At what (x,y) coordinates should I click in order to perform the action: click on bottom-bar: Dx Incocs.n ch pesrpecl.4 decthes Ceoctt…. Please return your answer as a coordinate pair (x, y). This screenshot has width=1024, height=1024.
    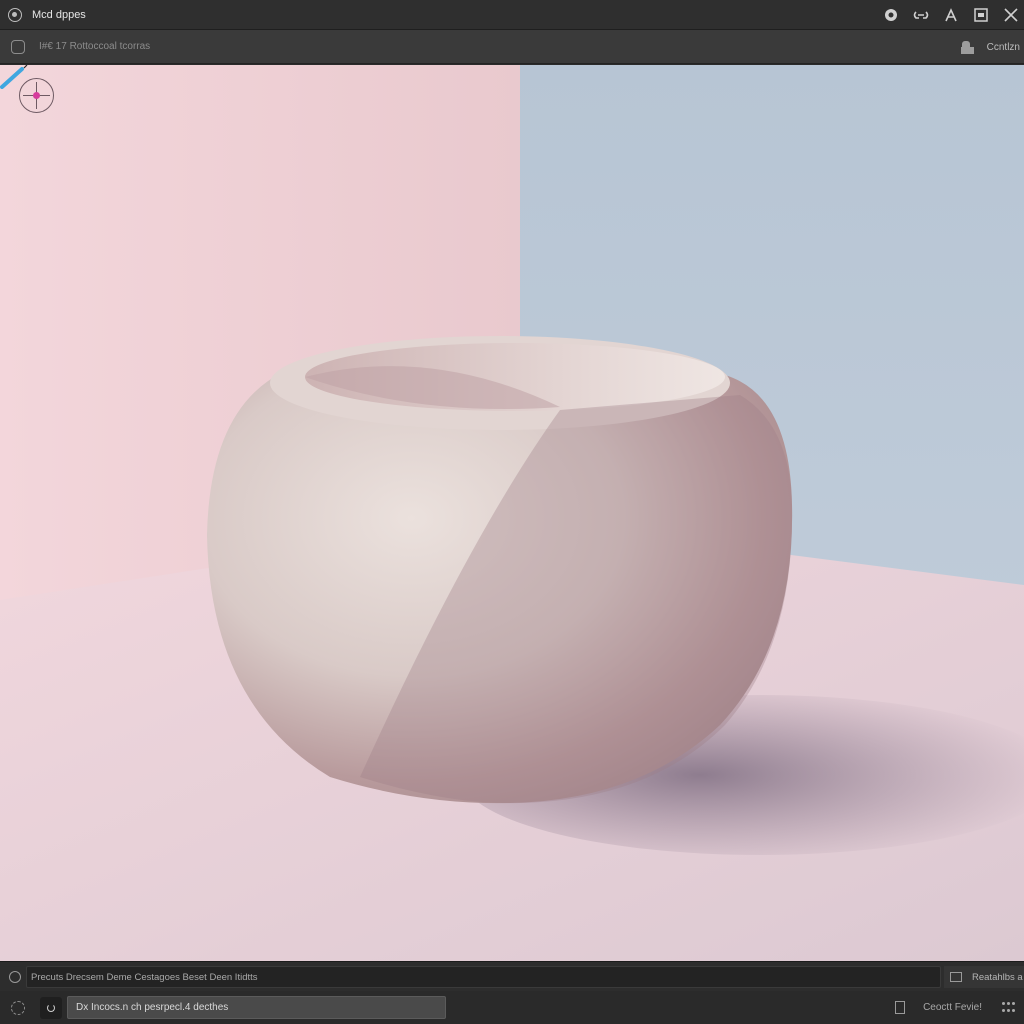
    Looking at the image, I should click on (512, 1007).